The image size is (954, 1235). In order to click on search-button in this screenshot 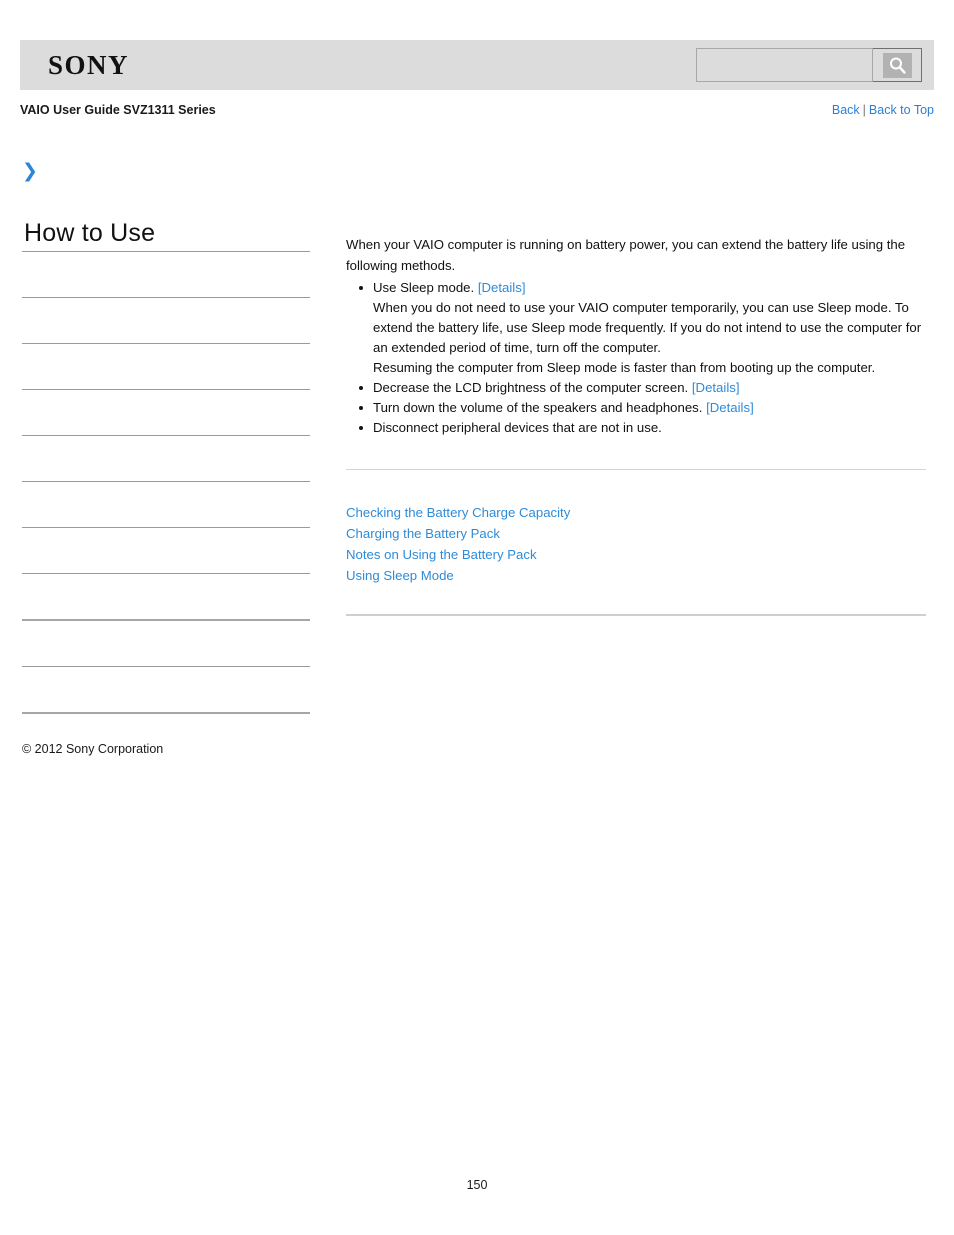, I will do `click(897, 65)`.